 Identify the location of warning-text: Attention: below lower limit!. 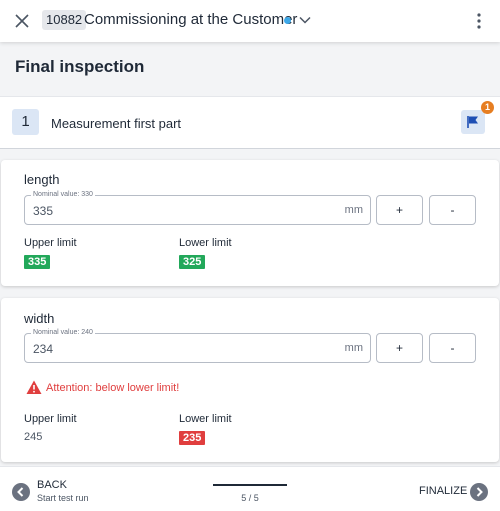
(113, 388).